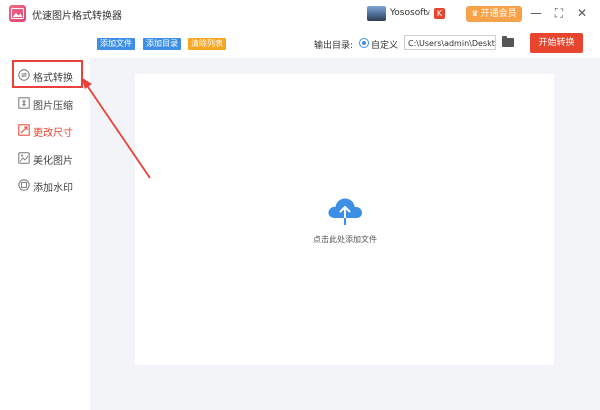  I want to click on chevron-down-icon: ∨, so click(428, 12).